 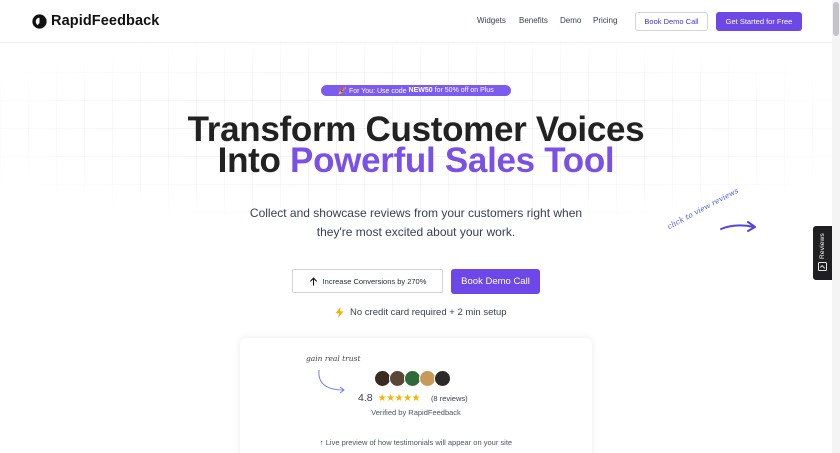 I want to click on increase-conversions-button: Increase Conversions by 270%, so click(x=367, y=281).